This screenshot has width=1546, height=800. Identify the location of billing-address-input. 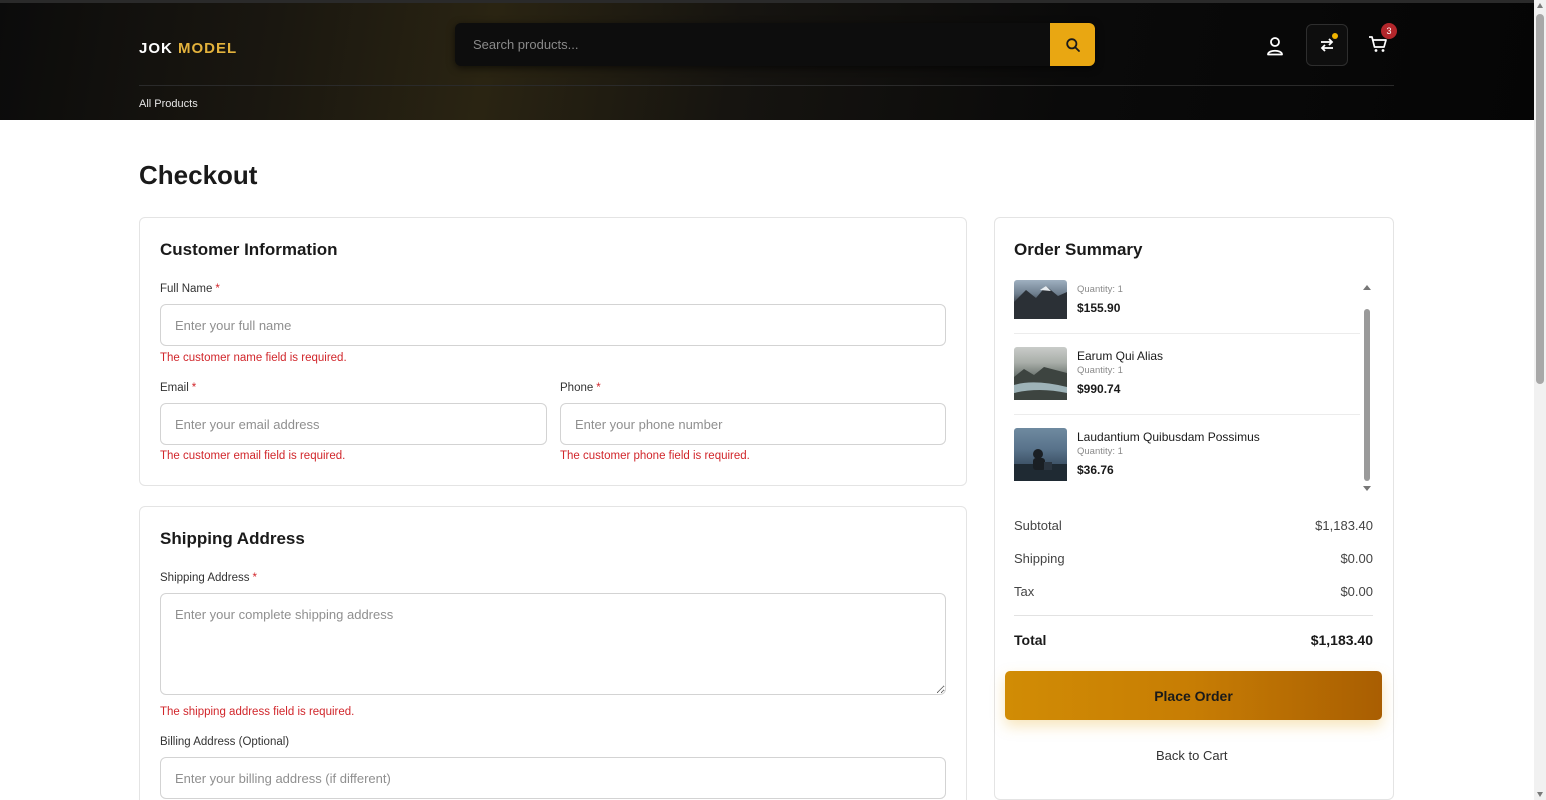
(553, 778).